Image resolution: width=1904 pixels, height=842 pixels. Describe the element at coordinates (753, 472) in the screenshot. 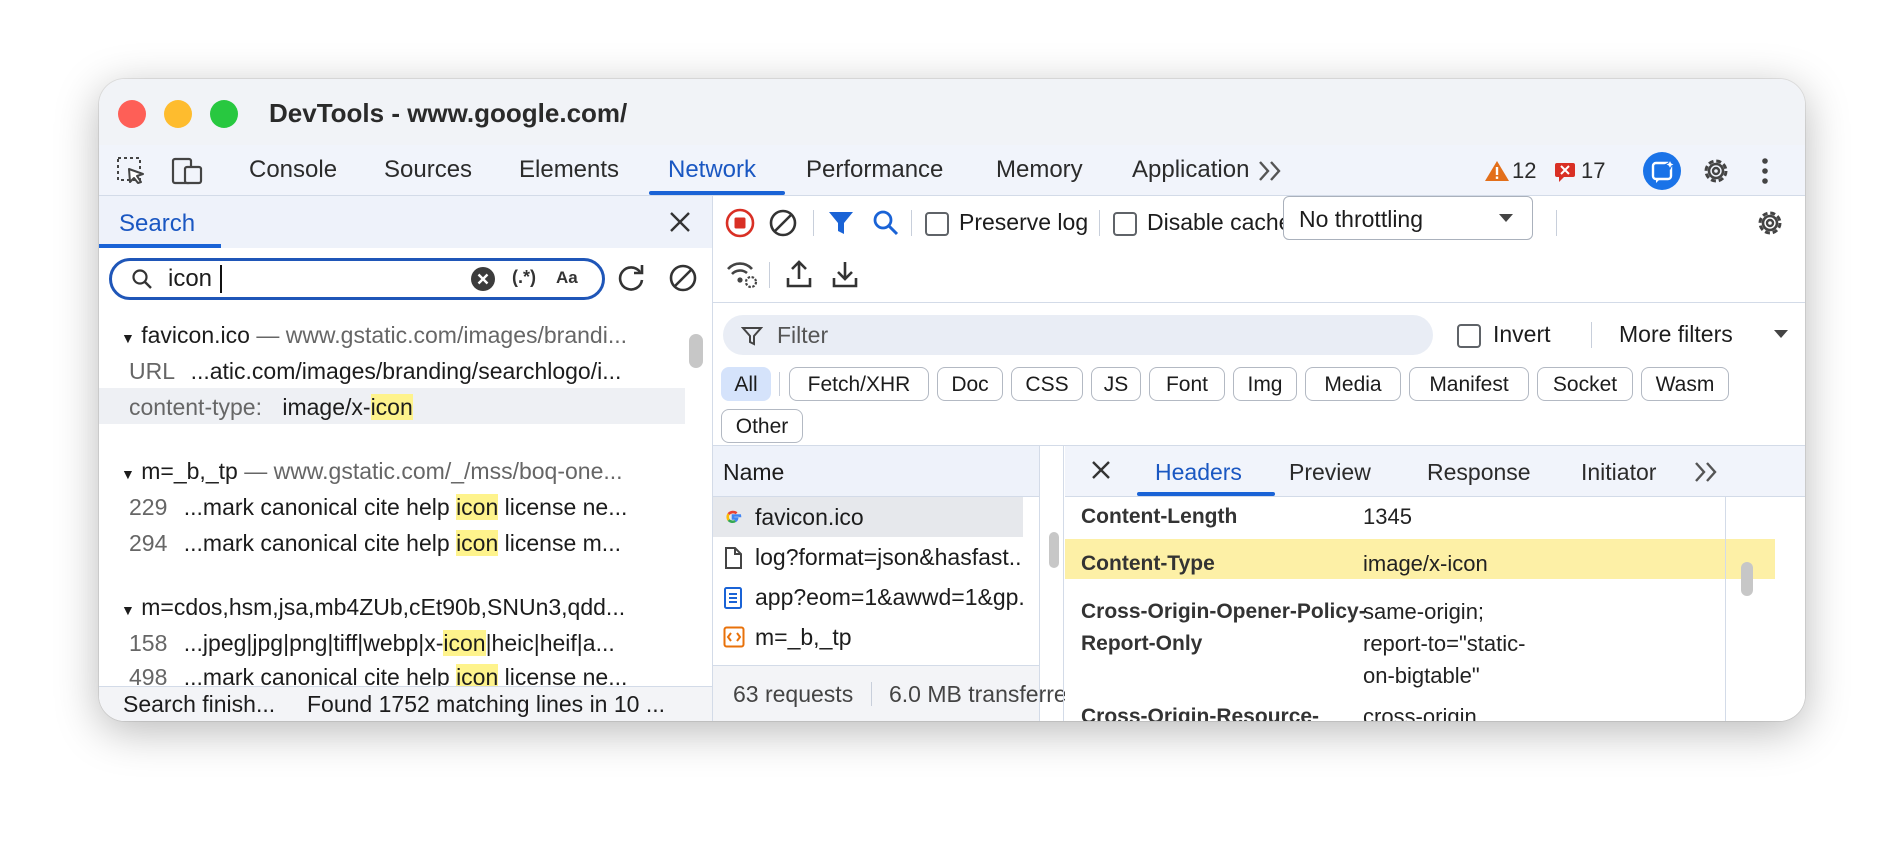

I see `name-column-header: Name` at that location.